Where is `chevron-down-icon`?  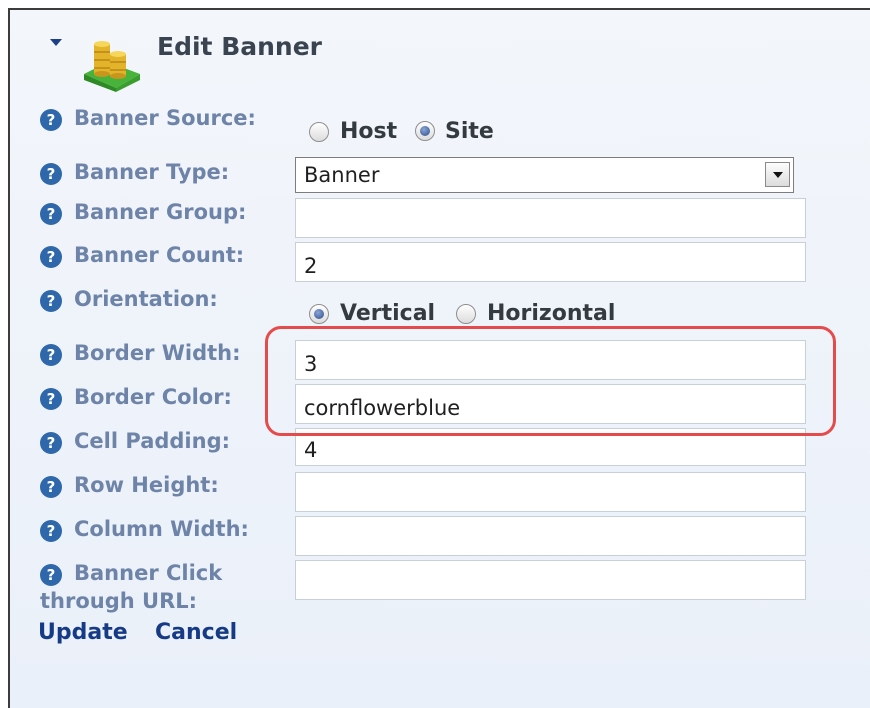 chevron-down-icon is located at coordinates (777, 174).